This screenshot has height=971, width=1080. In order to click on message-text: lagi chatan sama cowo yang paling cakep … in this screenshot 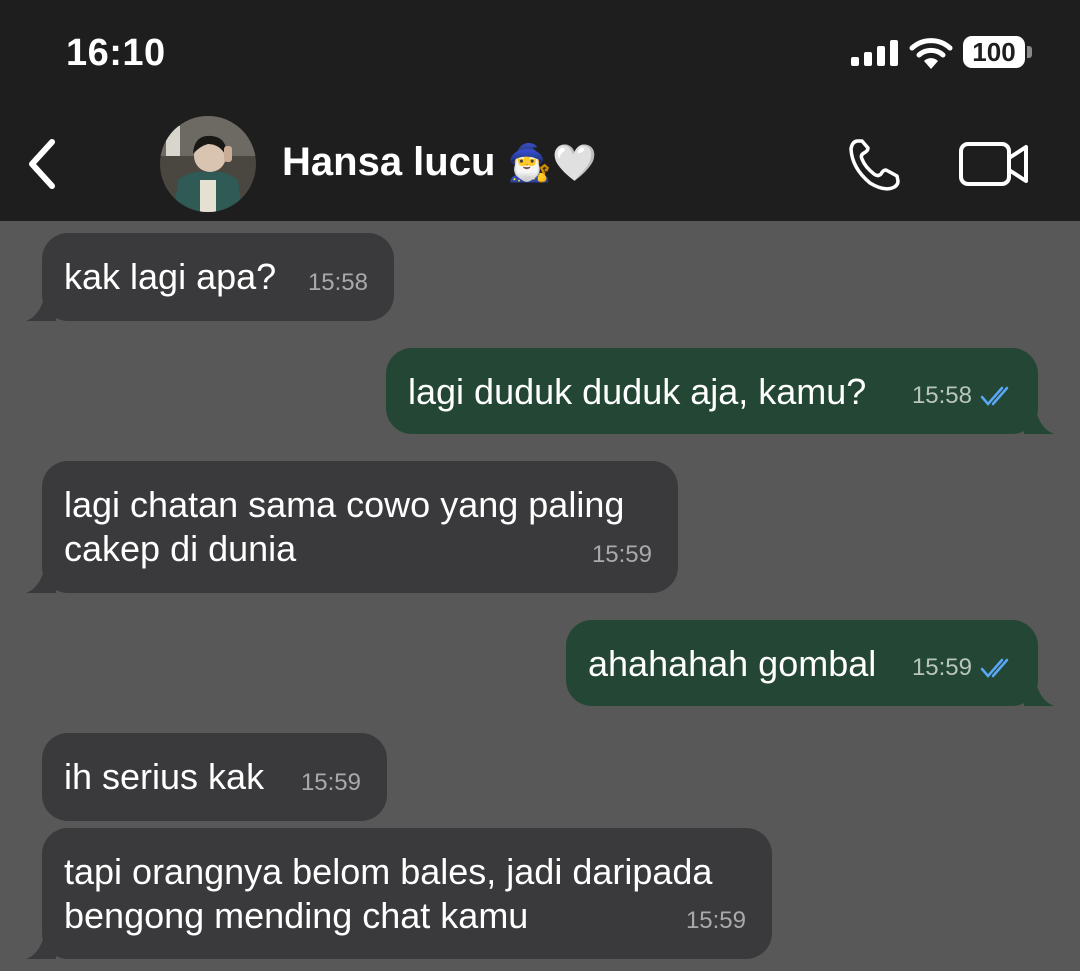, I will do `click(344, 526)`.